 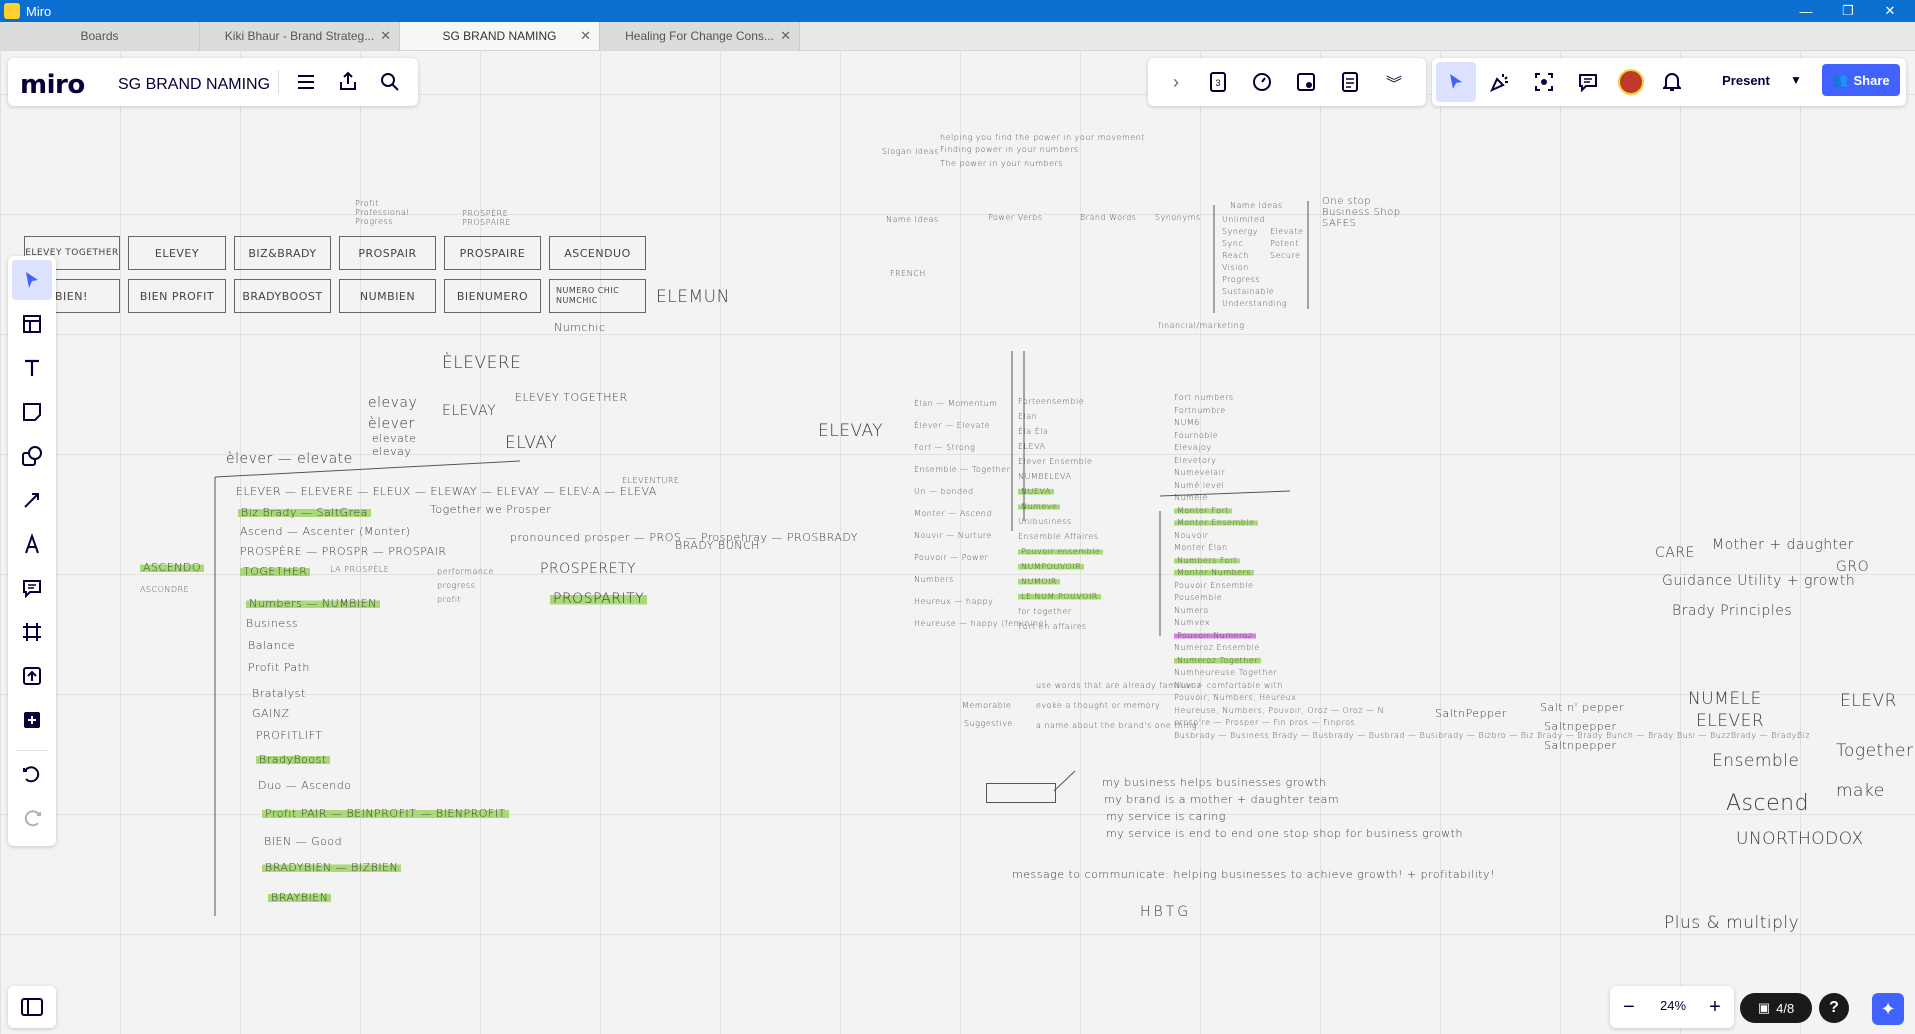 I want to click on focus-icon, so click(x=1544, y=82).